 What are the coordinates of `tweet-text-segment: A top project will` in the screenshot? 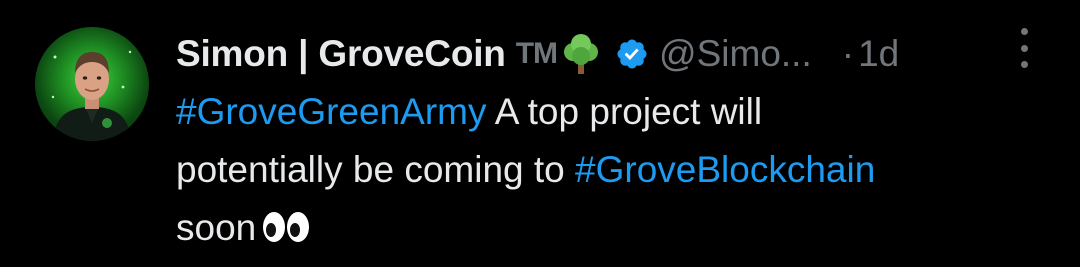 It's located at (624, 111).